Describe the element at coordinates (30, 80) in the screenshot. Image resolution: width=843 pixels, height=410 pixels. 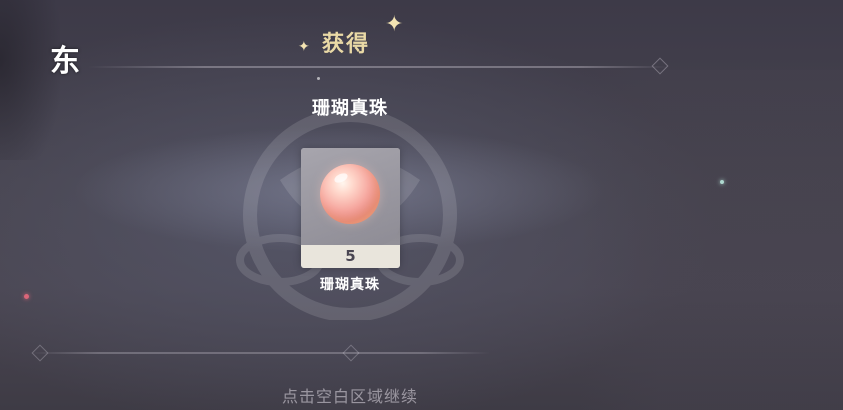
I see `background-shade` at that location.